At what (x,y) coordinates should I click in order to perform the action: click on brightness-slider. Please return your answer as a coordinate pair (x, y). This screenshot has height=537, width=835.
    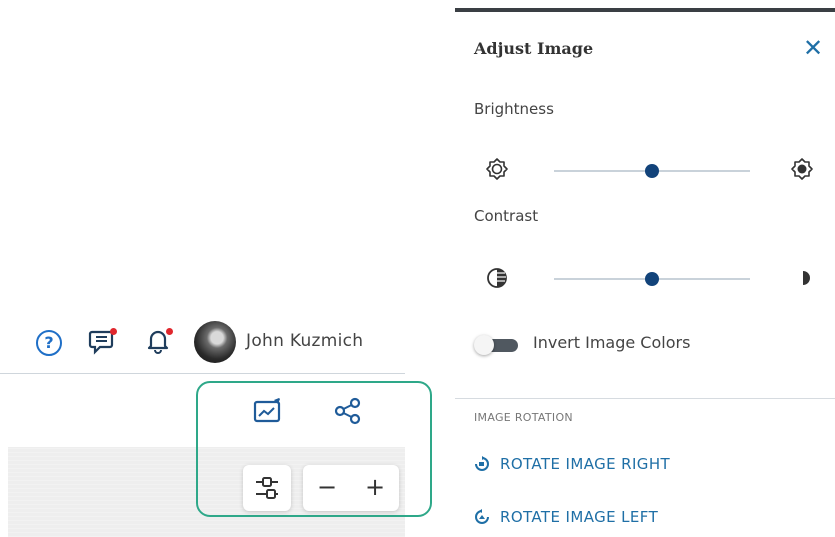
    Looking at the image, I should click on (652, 171).